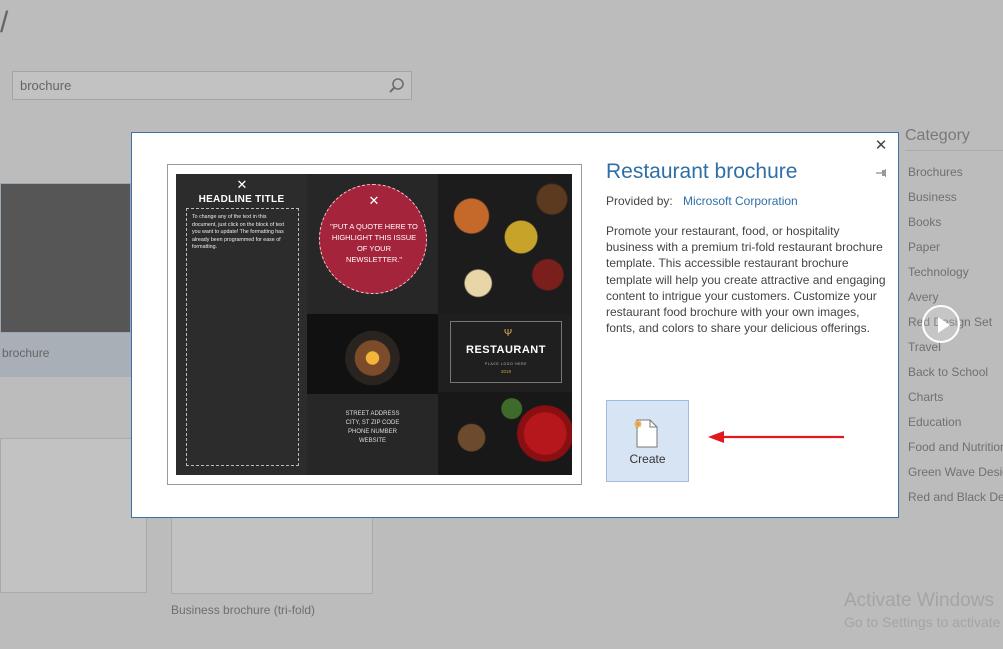 The height and width of the screenshot is (649, 1003). What do you see at coordinates (740, 201) in the screenshot?
I see `provider-name: Microsoft Corporation` at bounding box center [740, 201].